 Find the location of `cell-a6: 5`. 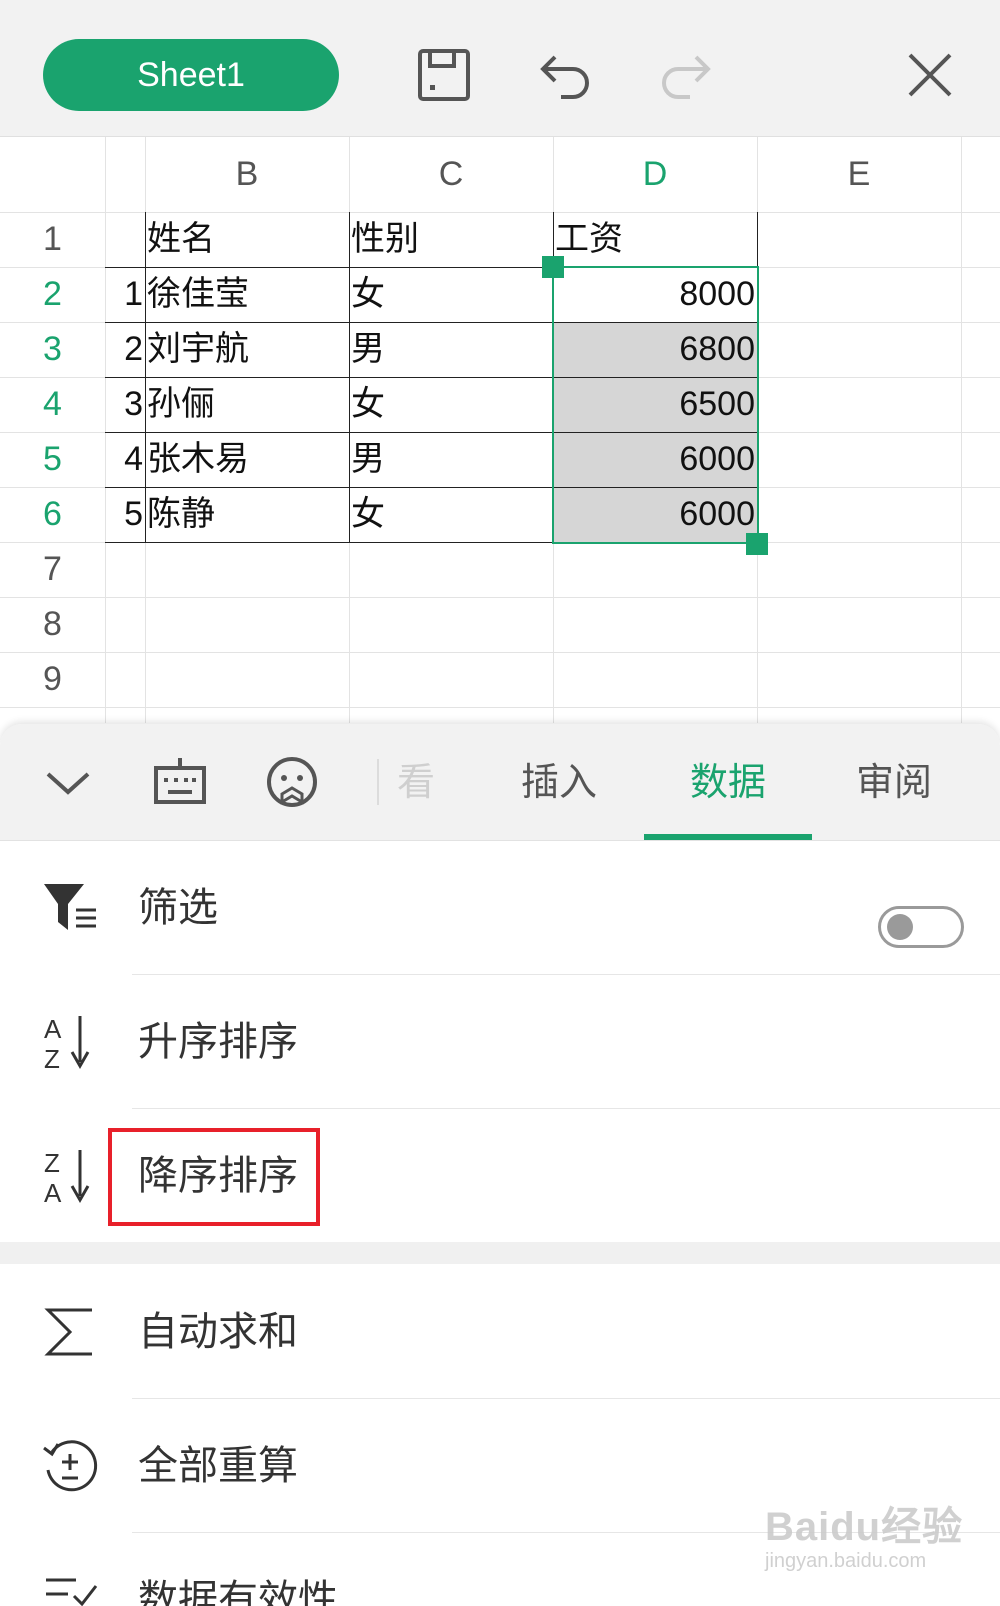

cell-a6: 5 is located at coordinates (125, 514).